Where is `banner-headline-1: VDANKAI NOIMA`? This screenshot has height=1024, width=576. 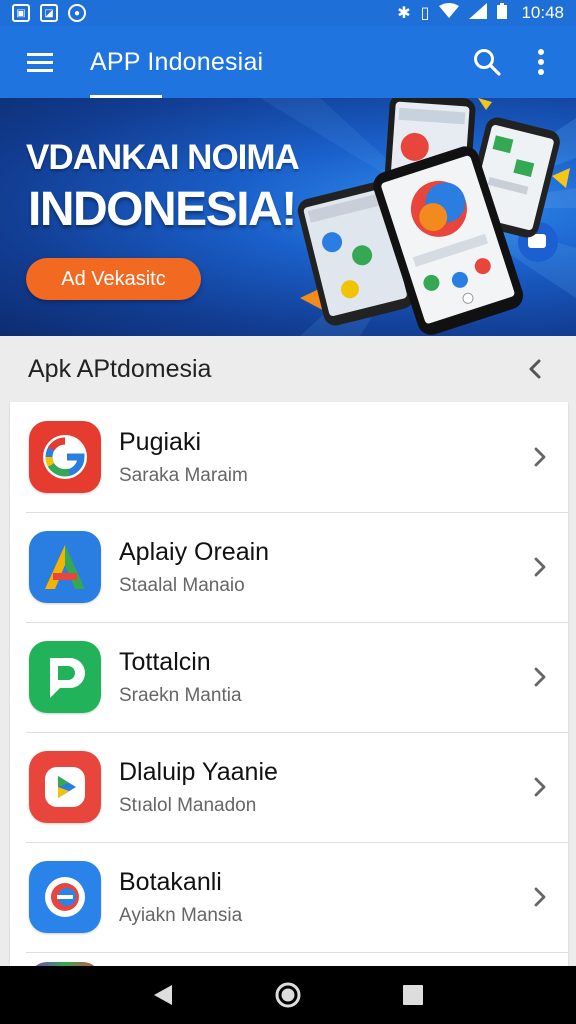 banner-headline-1: VDANKAI NOIMA is located at coordinates (163, 157).